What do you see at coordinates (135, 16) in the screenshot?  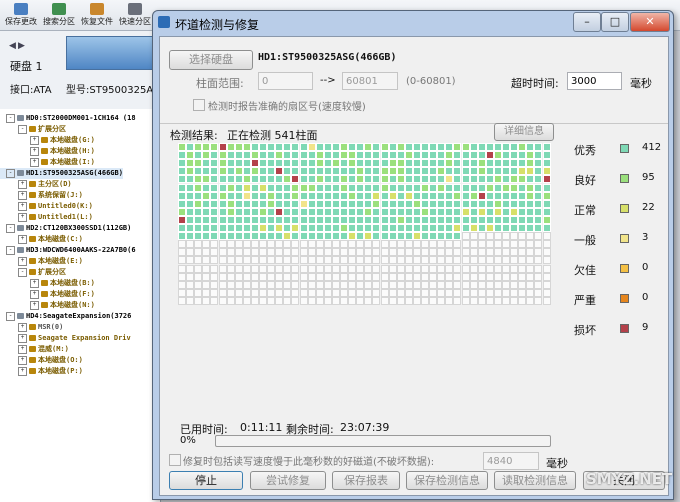 I see `toolbar-button-3: 快速分区` at bounding box center [135, 16].